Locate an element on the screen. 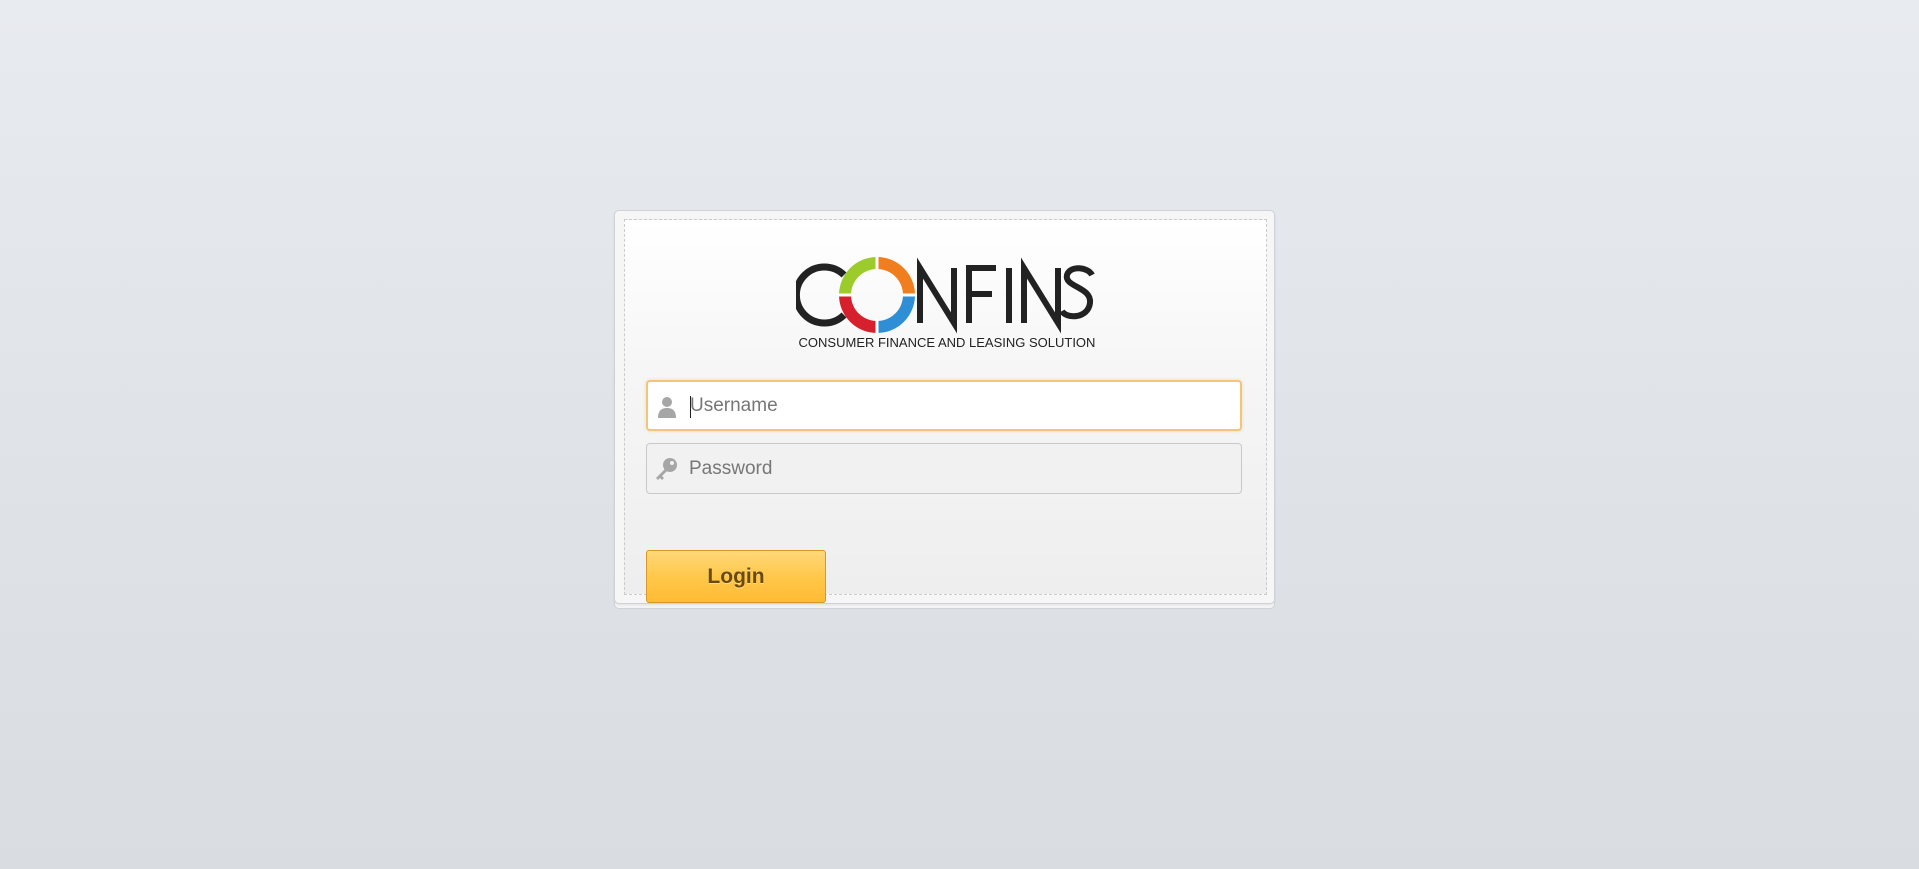  password-field is located at coordinates (944, 468).